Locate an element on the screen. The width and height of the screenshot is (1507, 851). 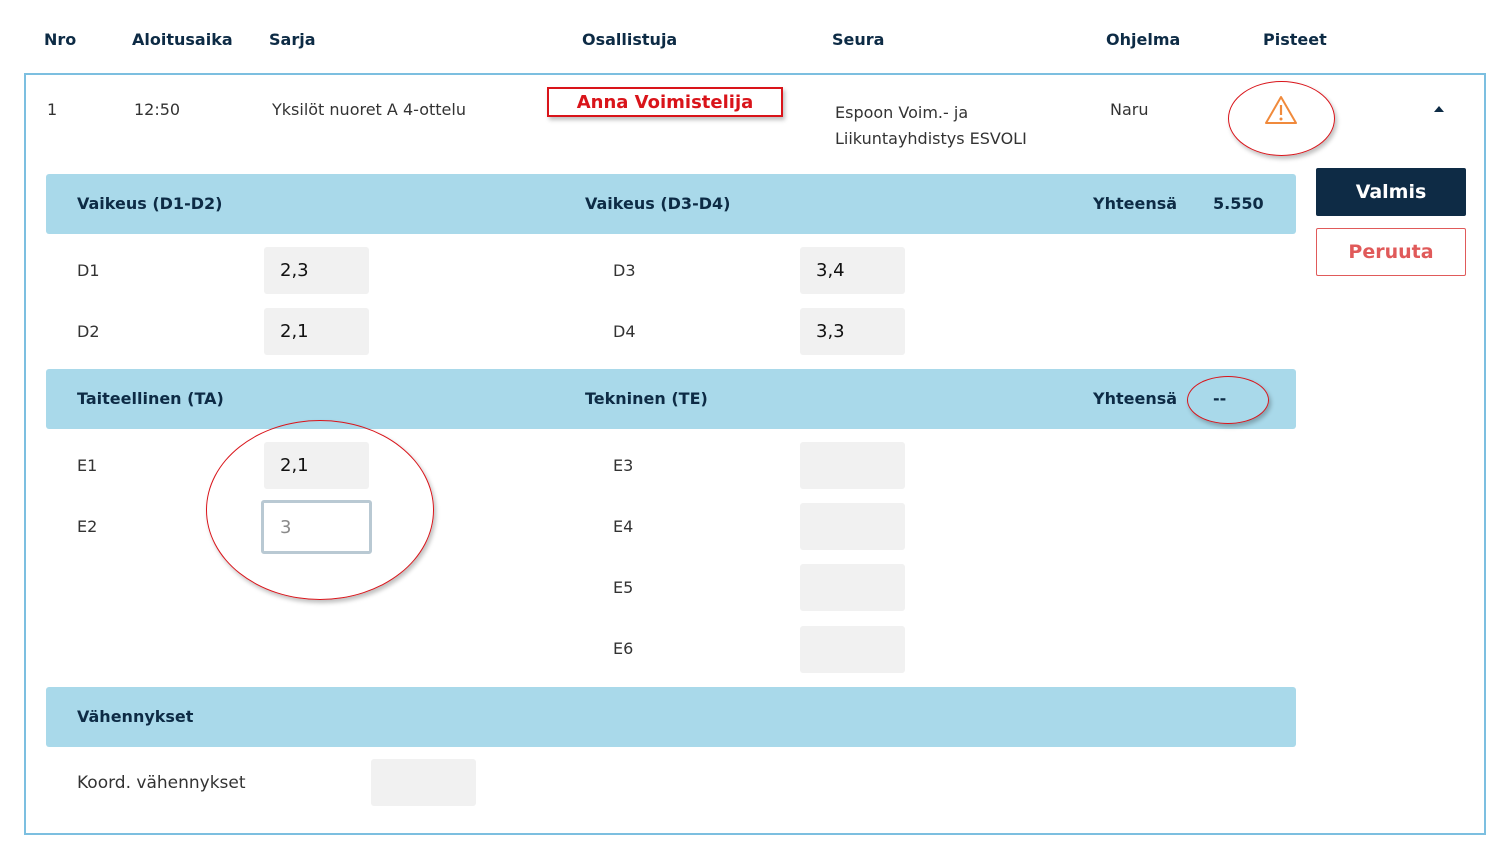
row-program: Naru is located at coordinates (1129, 109).